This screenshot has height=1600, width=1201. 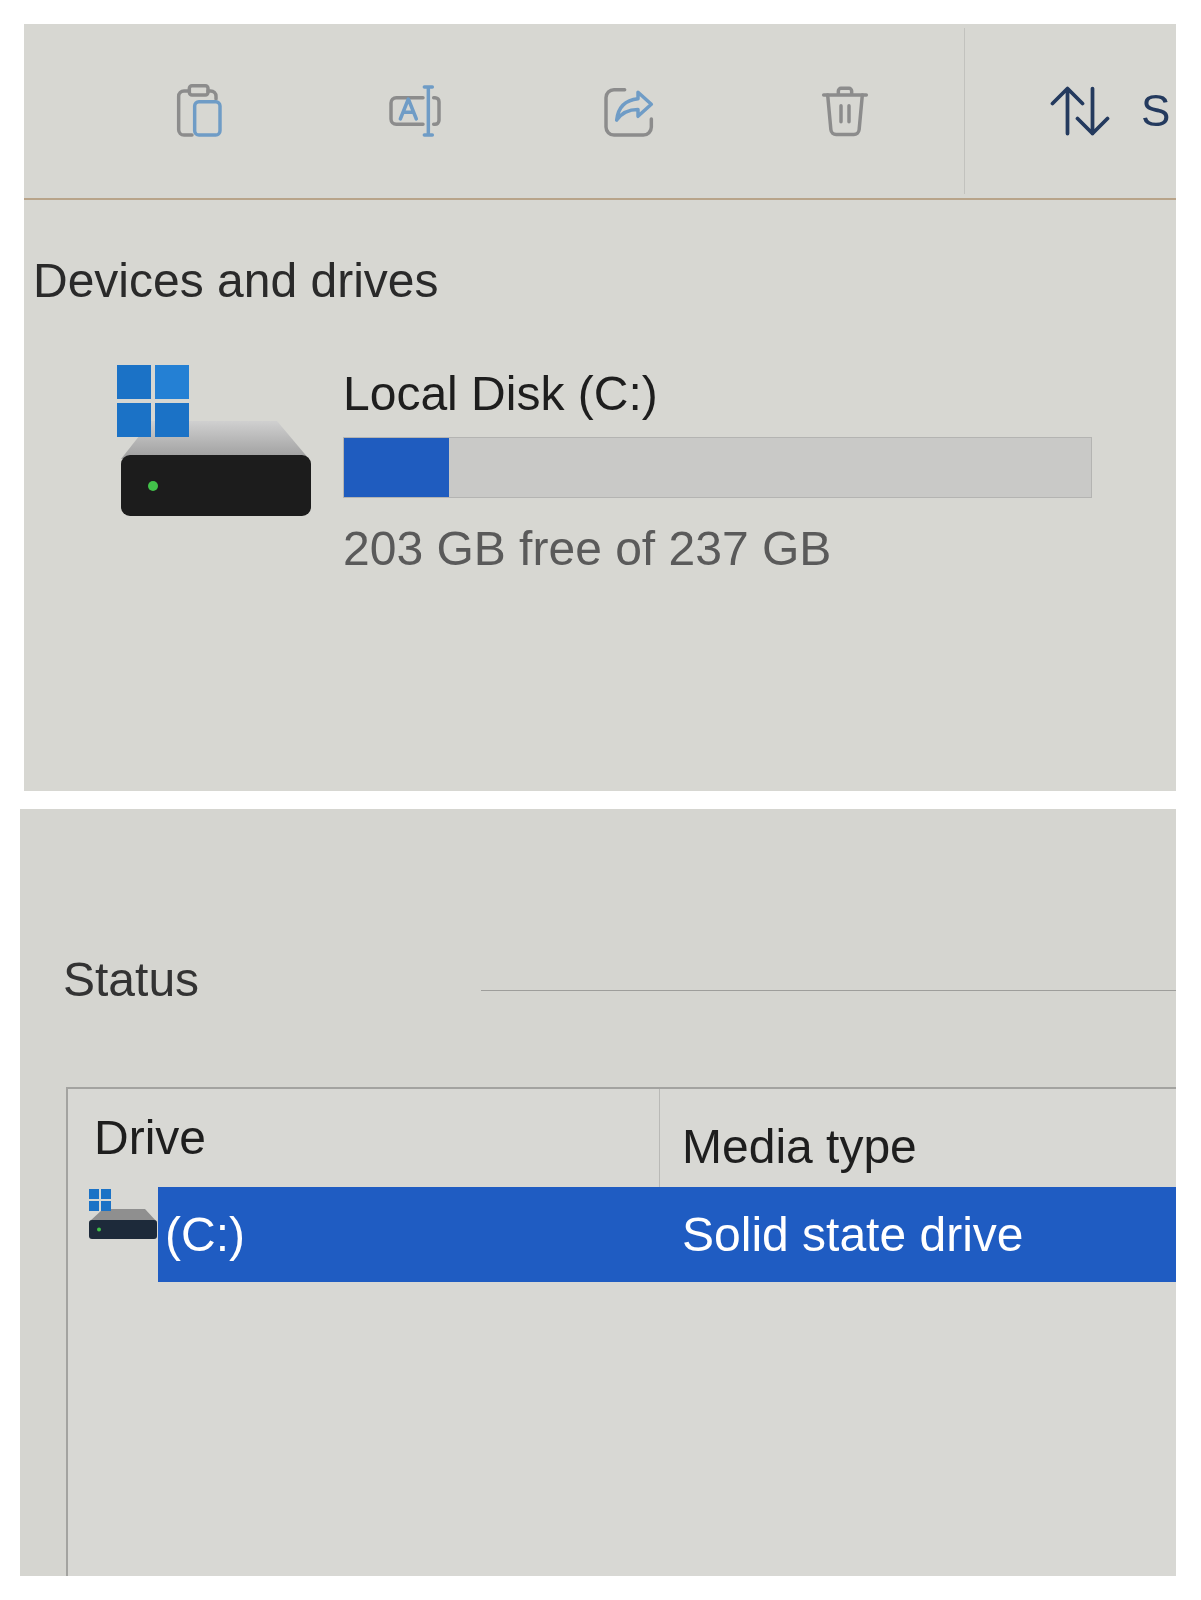 I want to click on group-title: Status, so click(x=131, y=980).